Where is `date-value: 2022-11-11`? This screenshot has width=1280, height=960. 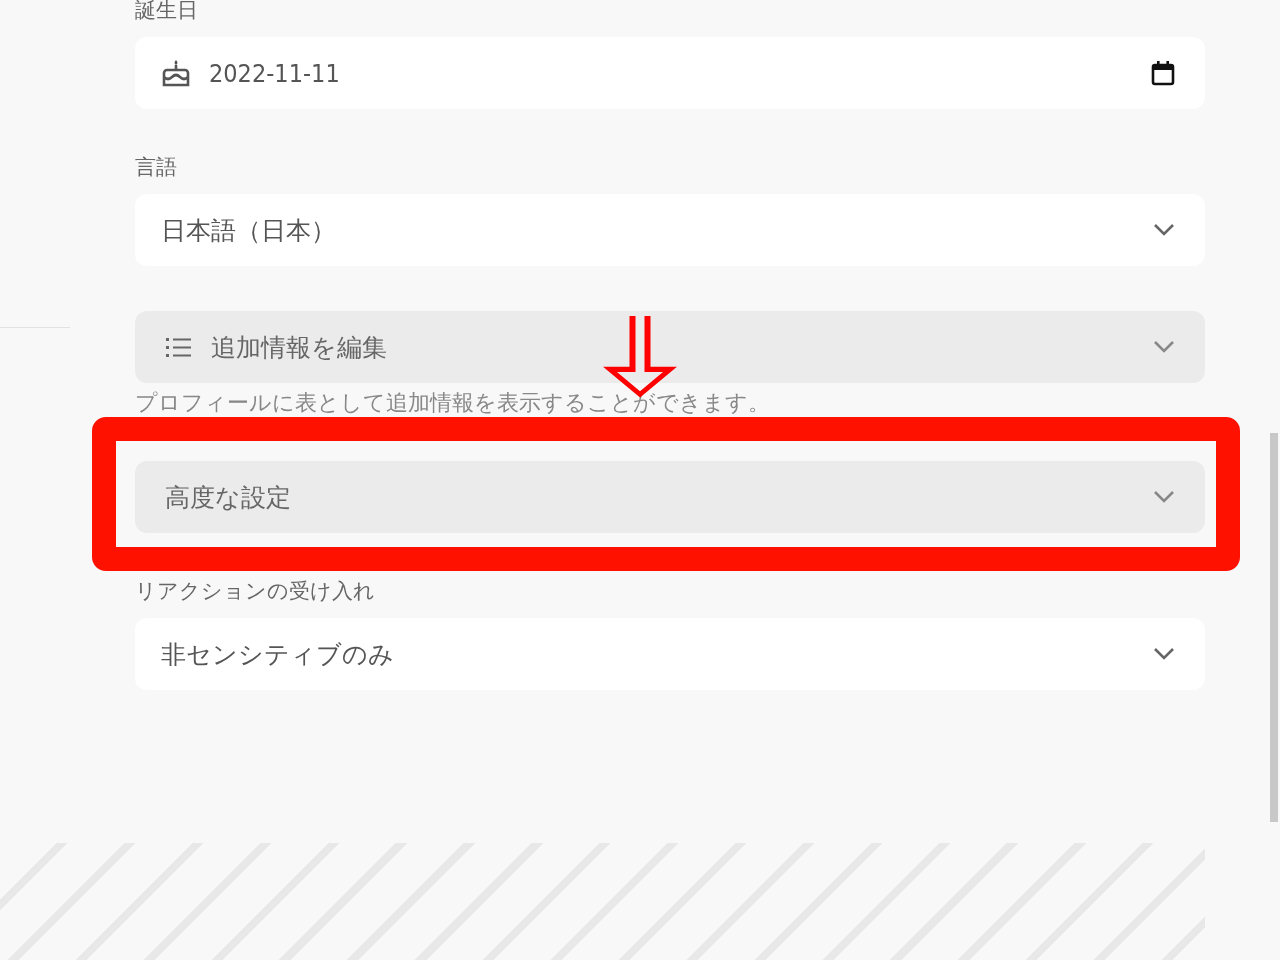 date-value: 2022-11-11 is located at coordinates (275, 73).